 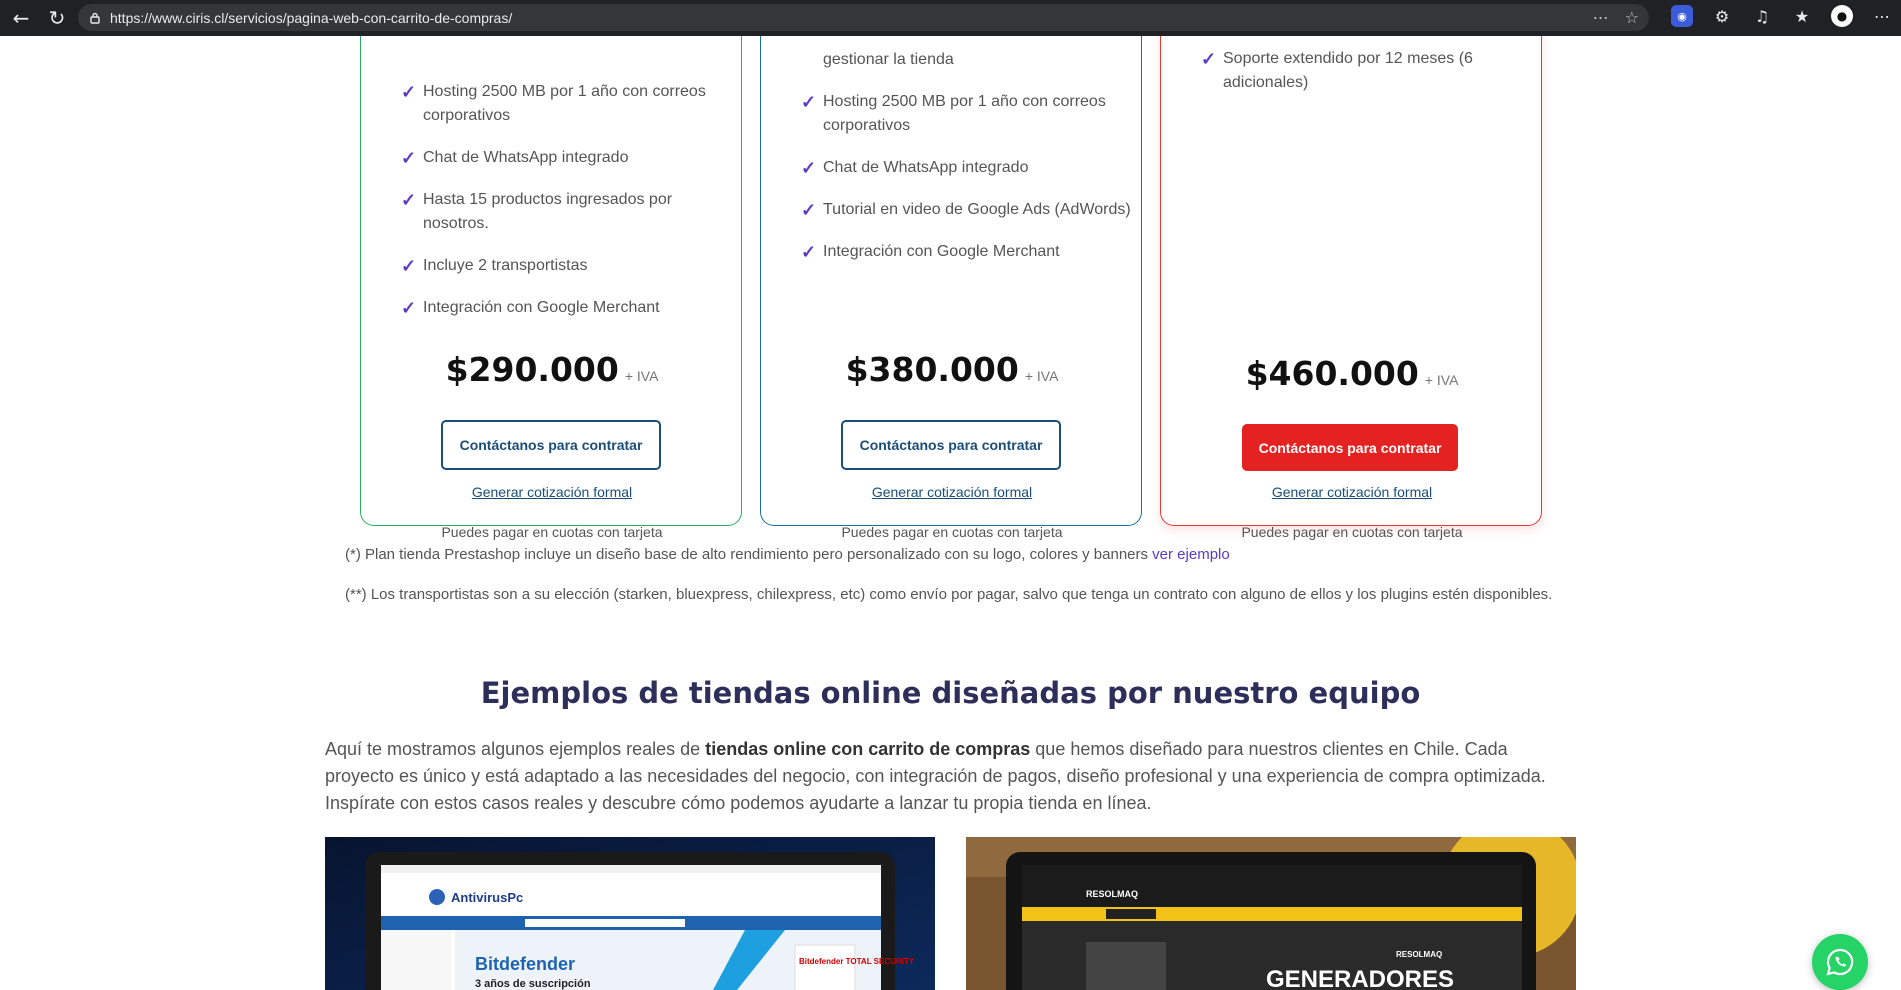 I want to click on example-logo: RESOLMAQ, so click(x=1112, y=894).